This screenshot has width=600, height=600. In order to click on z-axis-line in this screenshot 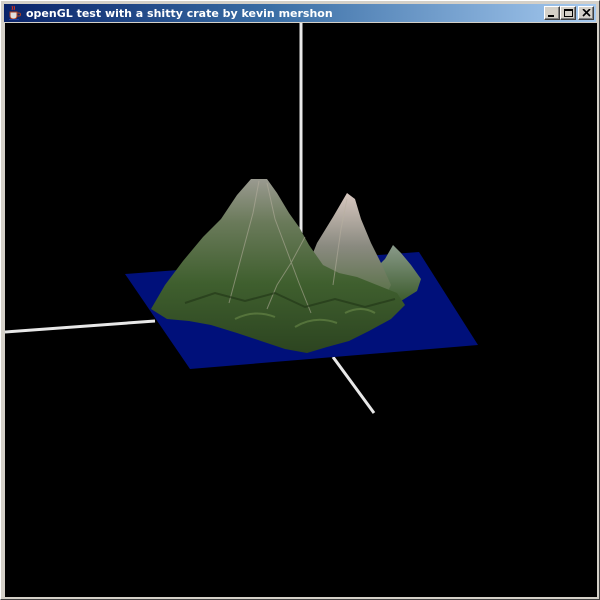, I will do `click(353, 385)`.